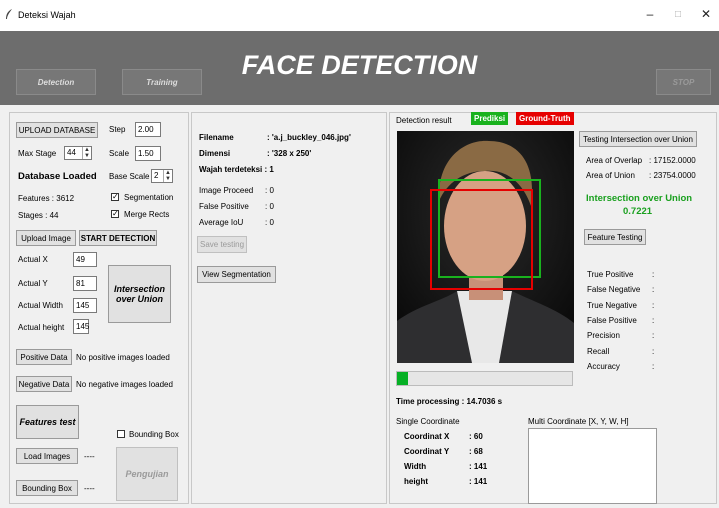  I want to click on average-iou-label: Average IoU, so click(221, 222).